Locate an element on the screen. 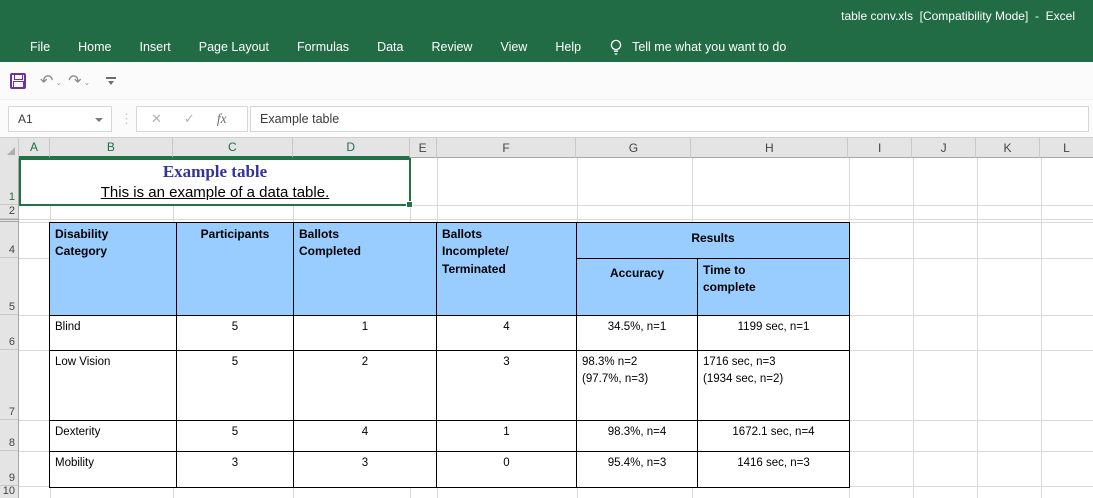  header-participants: Participants is located at coordinates (235, 269).